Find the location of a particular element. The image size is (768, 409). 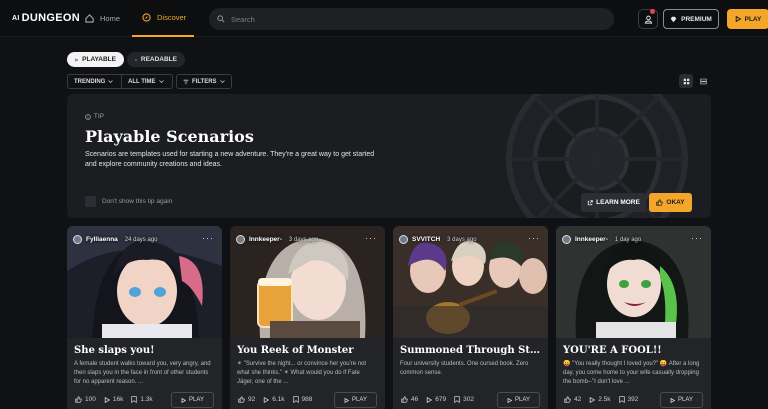

checkbox-box is located at coordinates (90, 201).